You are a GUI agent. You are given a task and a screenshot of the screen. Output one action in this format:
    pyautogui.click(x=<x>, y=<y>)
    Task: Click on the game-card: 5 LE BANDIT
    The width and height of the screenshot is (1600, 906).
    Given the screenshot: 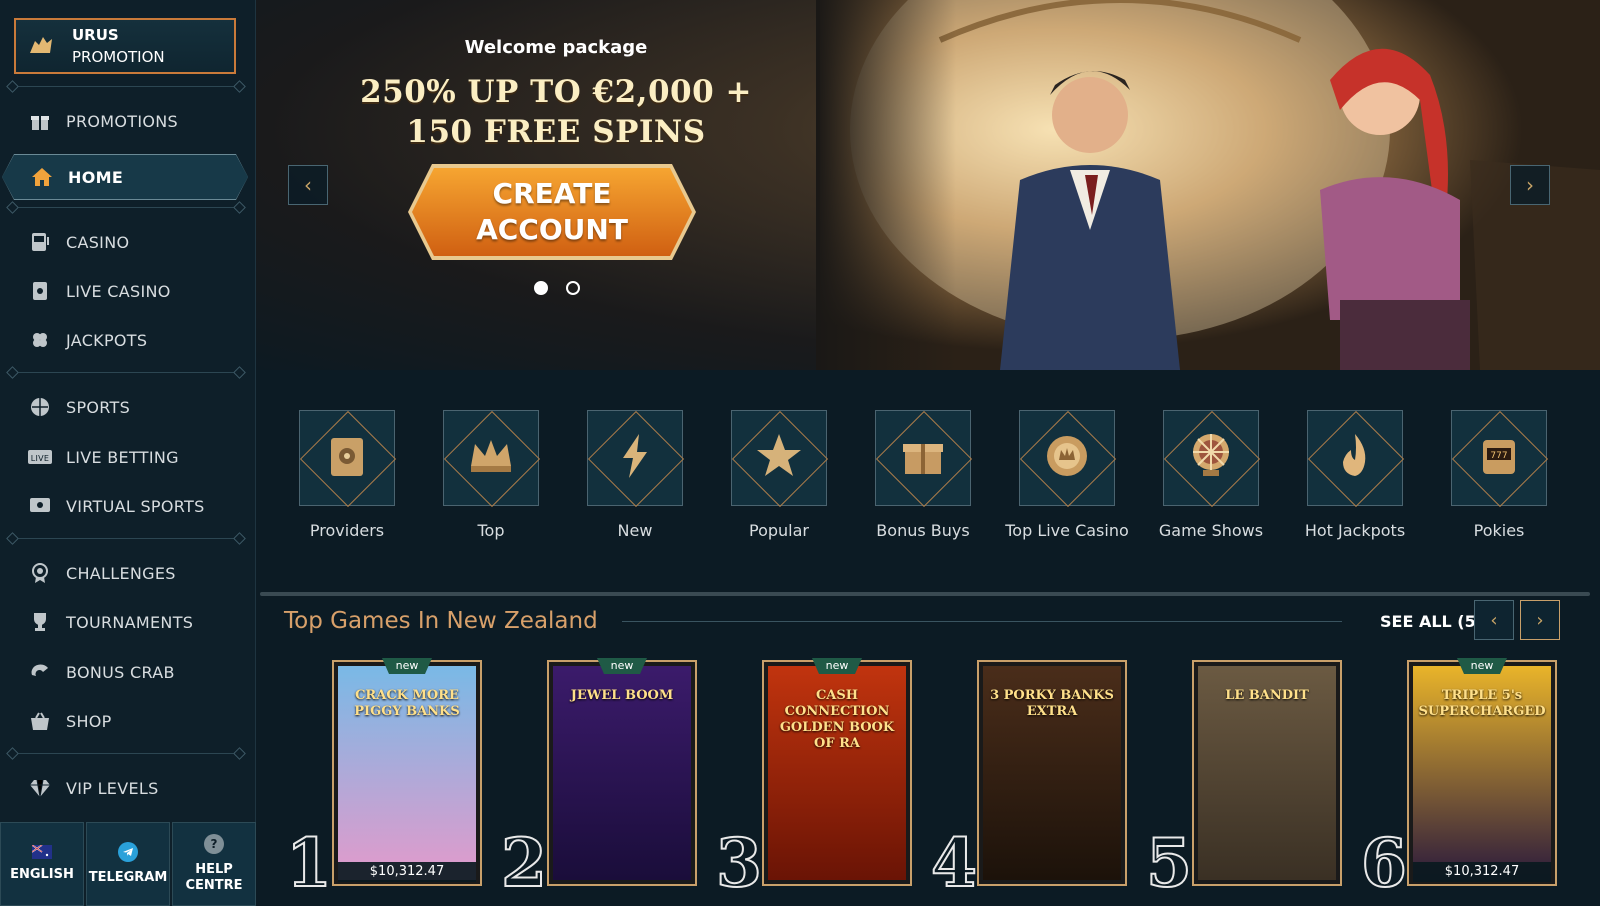 What is the action you would take?
    pyautogui.click(x=1243, y=781)
    